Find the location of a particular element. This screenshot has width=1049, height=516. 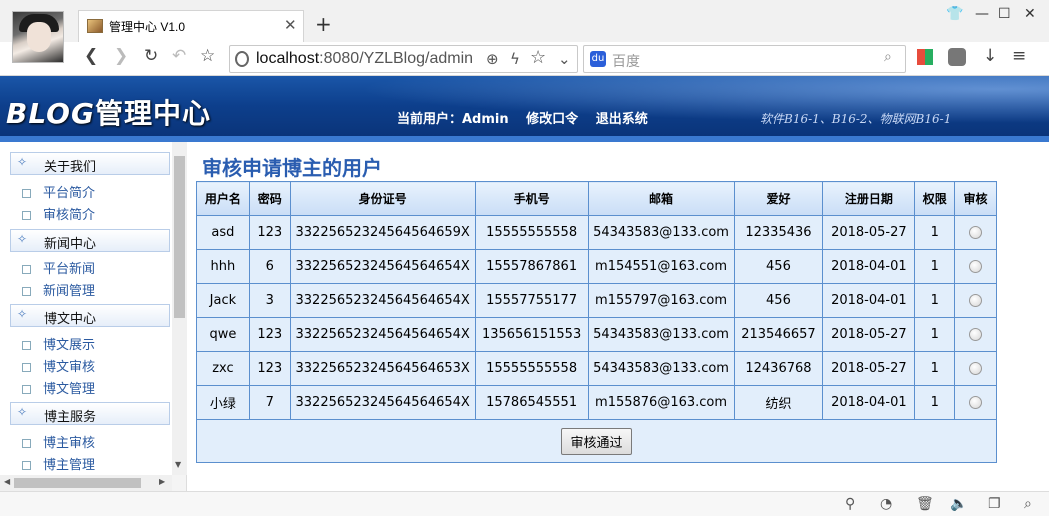

cell-password: 6 is located at coordinates (269, 266).